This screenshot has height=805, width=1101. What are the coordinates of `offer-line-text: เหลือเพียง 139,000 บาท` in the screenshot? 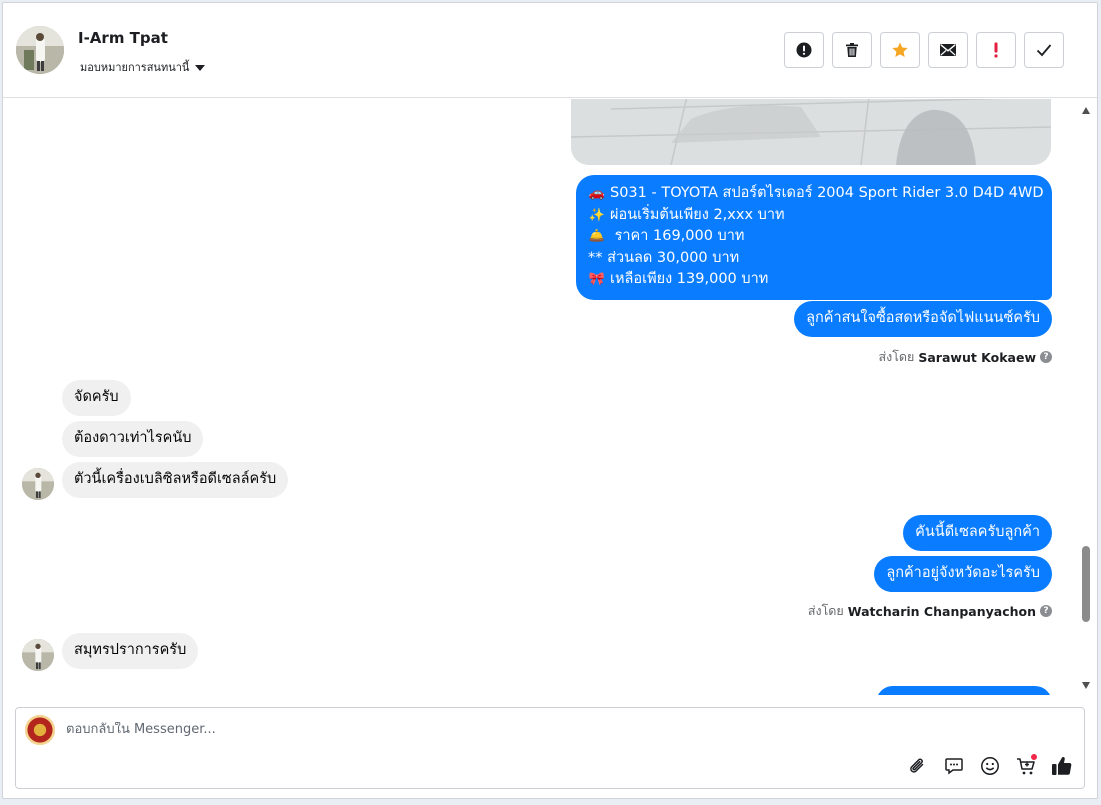 It's located at (689, 279).